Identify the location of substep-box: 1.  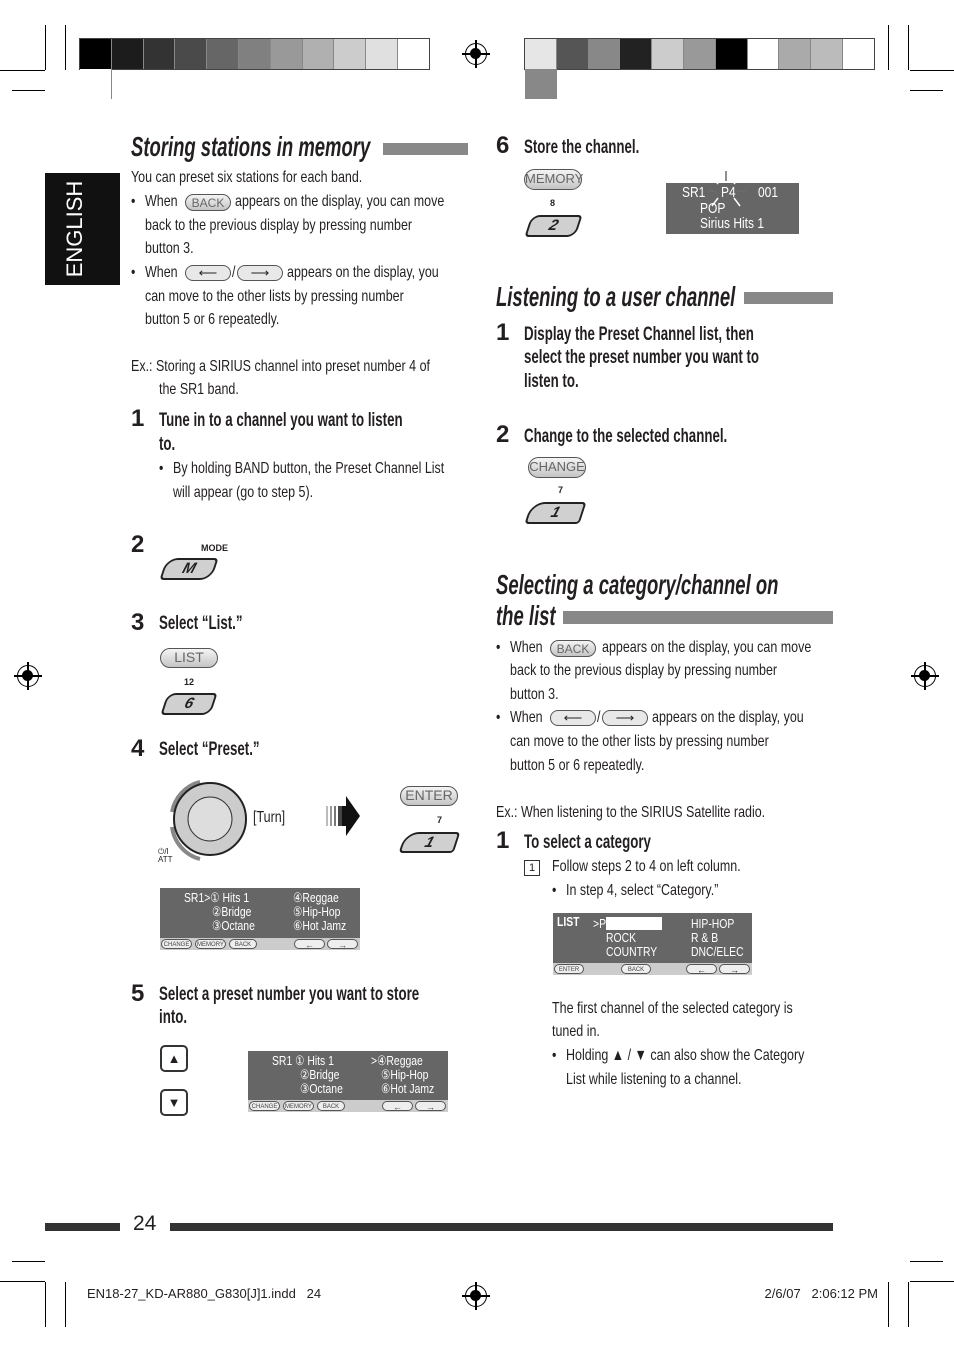
(532, 868).